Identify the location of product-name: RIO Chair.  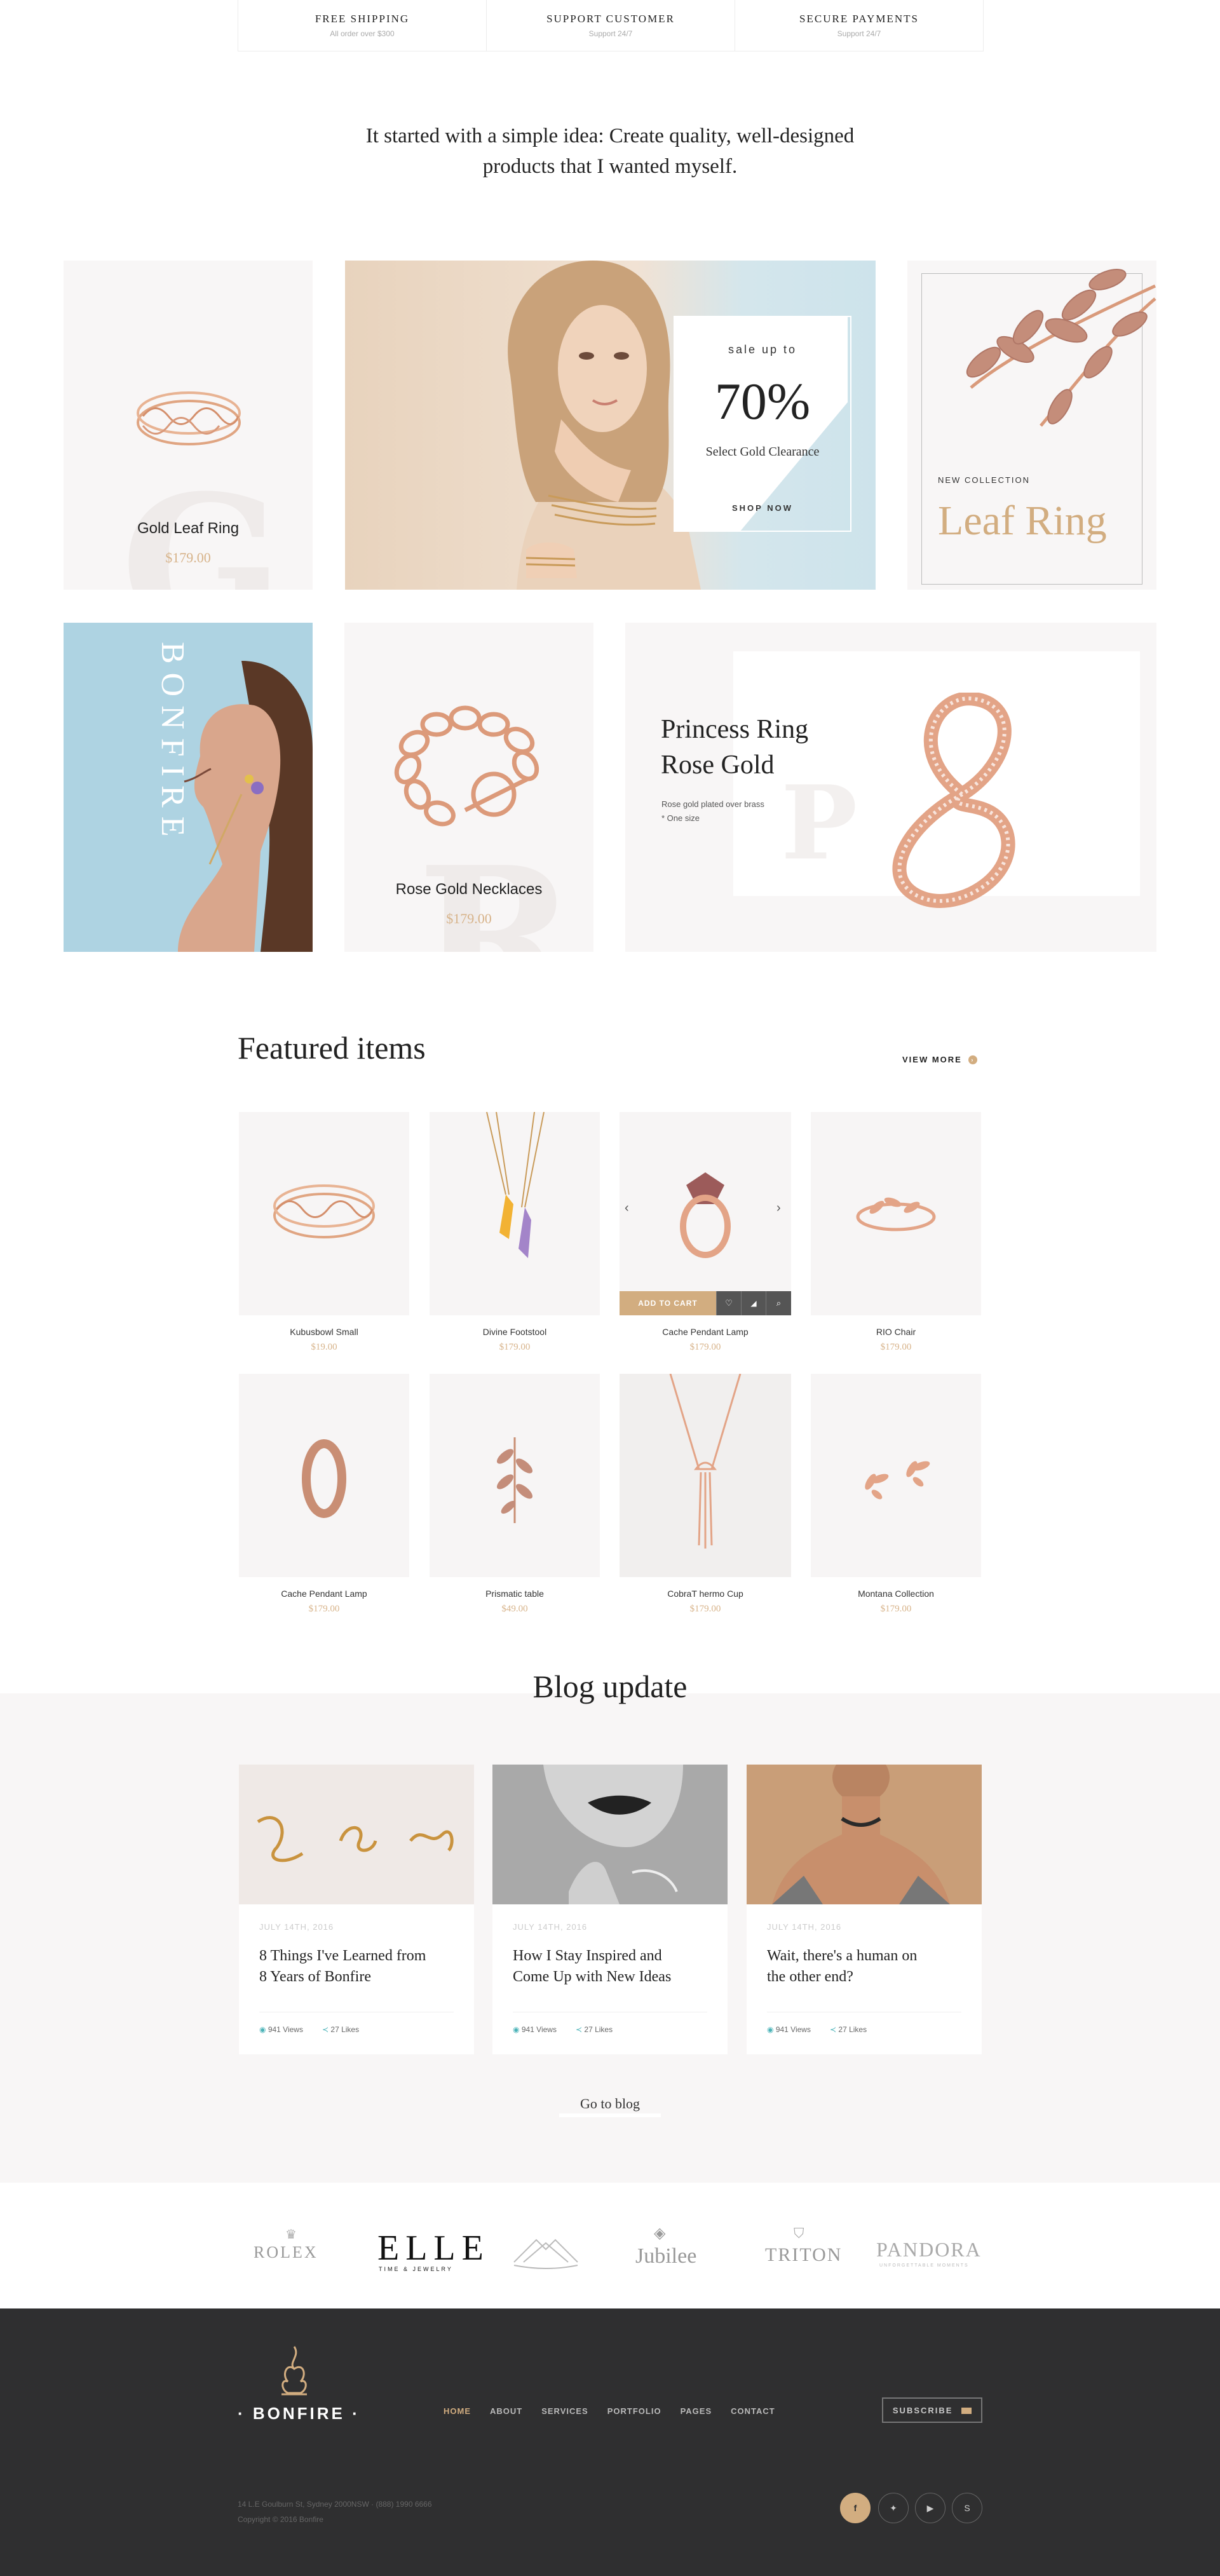
(896, 1332).